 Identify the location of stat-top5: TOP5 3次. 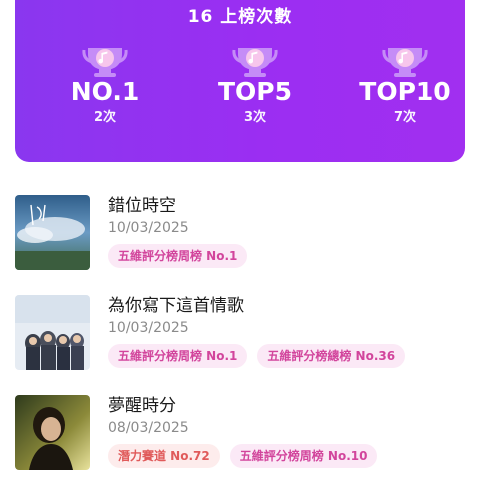
(255, 84).